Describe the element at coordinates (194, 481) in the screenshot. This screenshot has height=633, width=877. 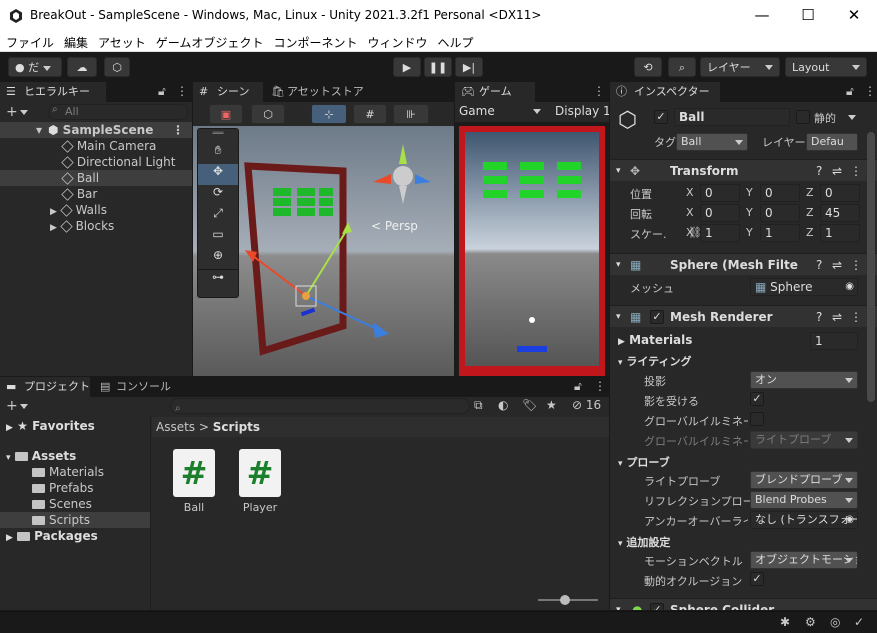
I see `asset-ball-script: # Ball` at that location.